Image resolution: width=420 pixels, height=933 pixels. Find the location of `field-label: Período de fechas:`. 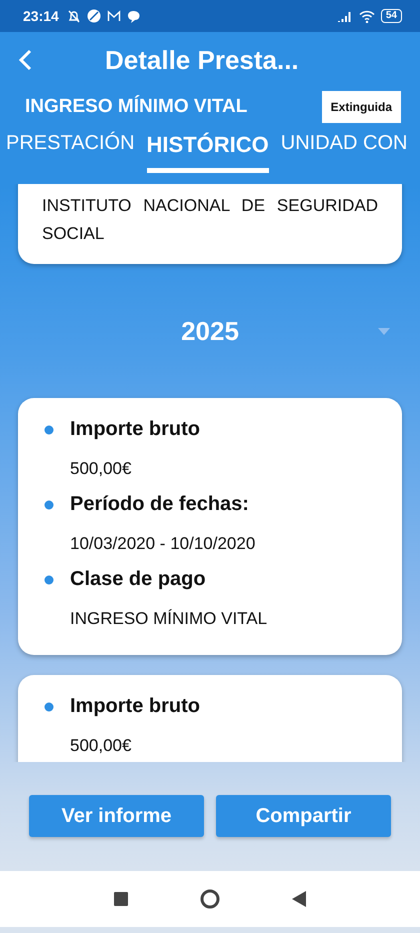

field-label: Período de fechas: is located at coordinates (159, 504).